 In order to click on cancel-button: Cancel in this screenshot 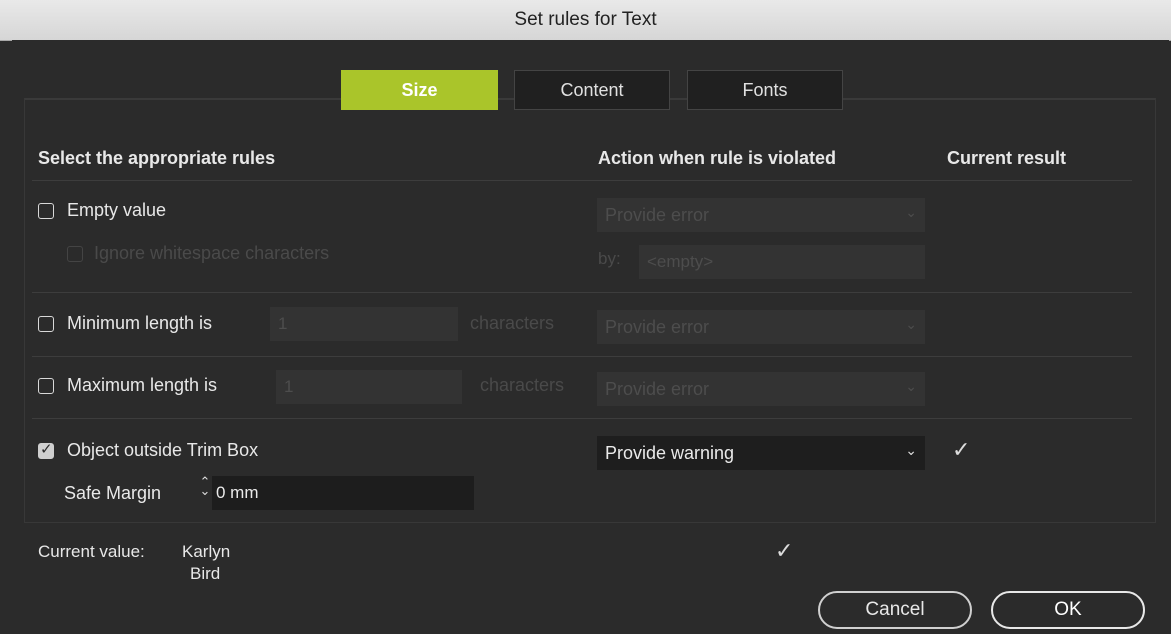, I will do `click(895, 610)`.